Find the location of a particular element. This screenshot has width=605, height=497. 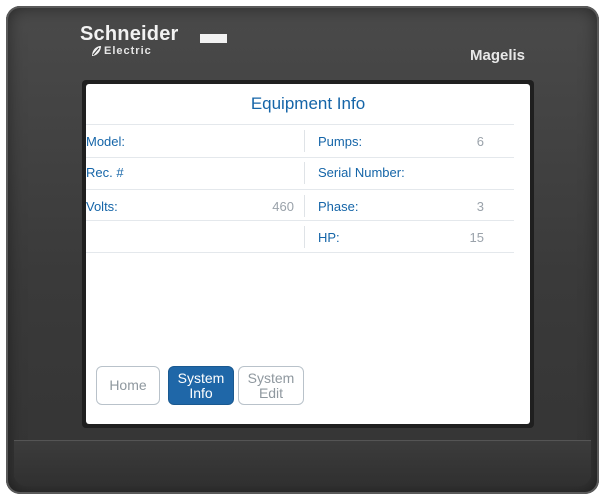

table-row: Model: Pumps: 6 is located at coordinates (308, 140).